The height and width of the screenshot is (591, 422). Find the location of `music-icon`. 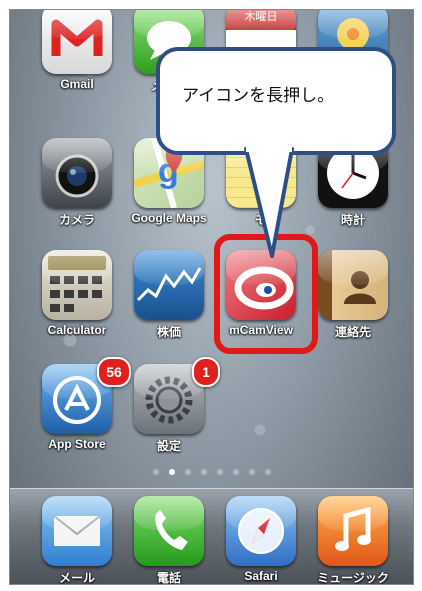

music-icon is located at coordinates (353, 531).